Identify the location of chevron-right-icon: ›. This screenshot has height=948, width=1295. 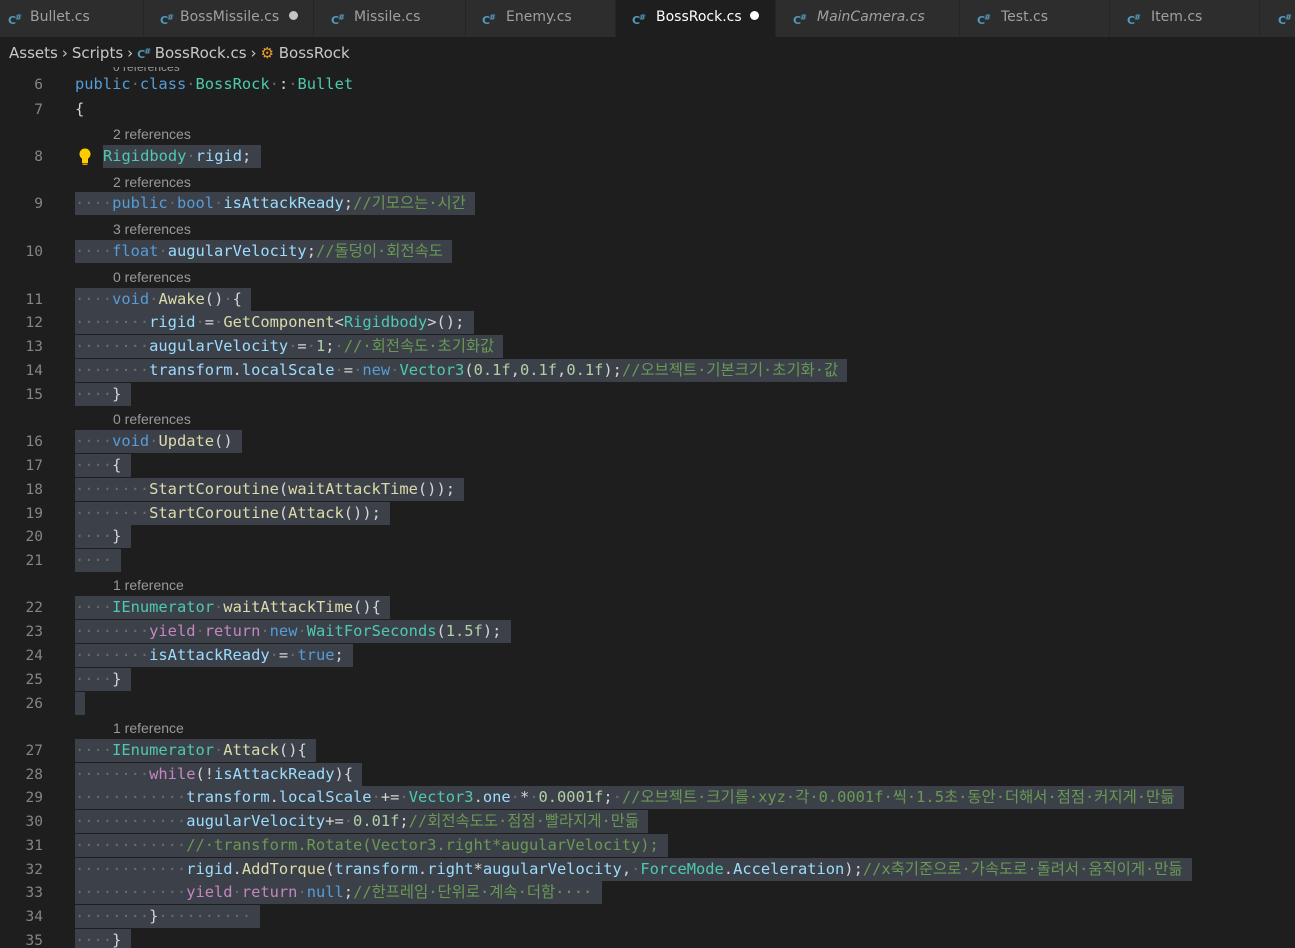
(253, 53).